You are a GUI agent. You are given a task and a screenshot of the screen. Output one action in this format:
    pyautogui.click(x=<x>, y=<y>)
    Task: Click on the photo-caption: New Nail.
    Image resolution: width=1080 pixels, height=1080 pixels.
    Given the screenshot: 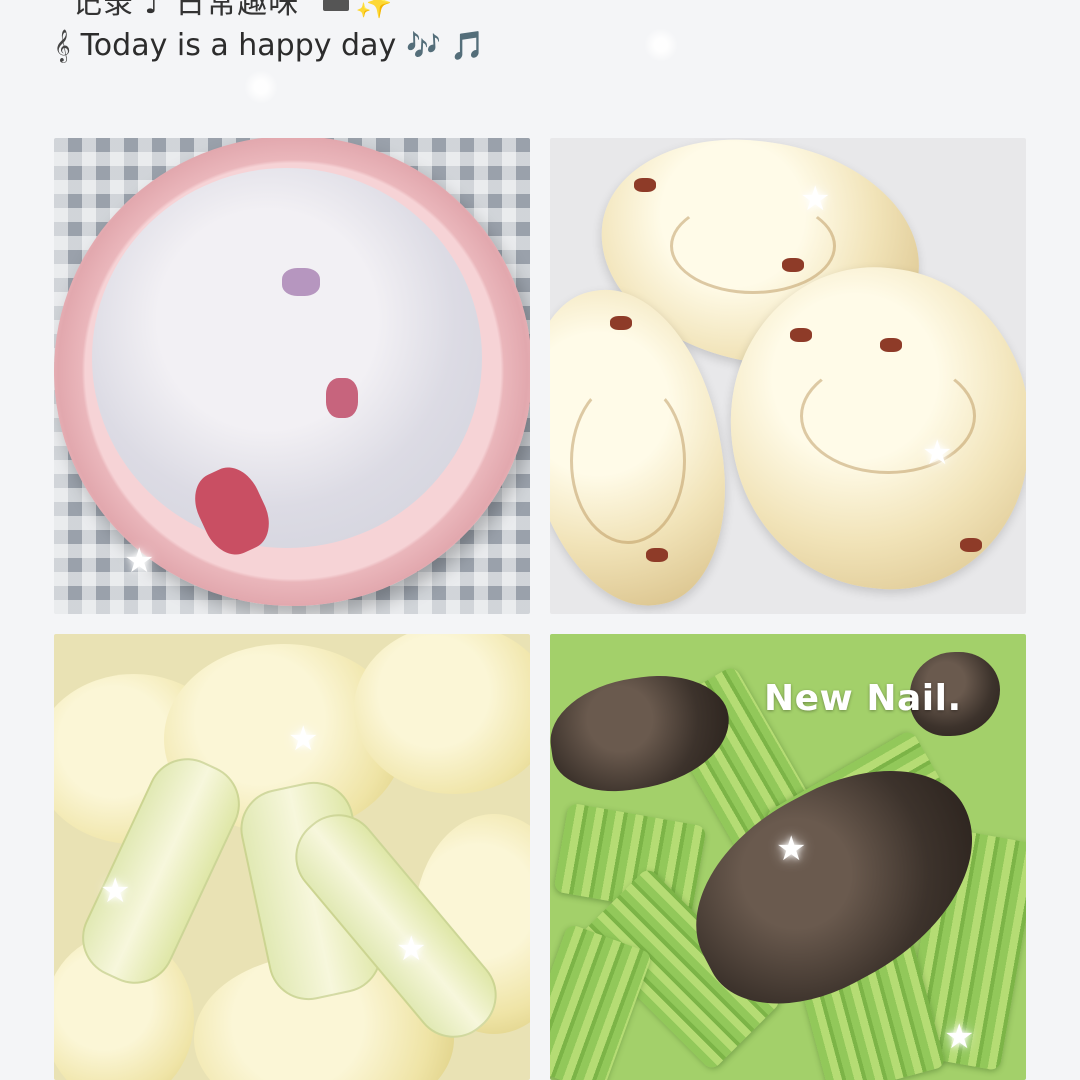 What is the action you would take?
    pyautogui.click(x=863, y=698)
    